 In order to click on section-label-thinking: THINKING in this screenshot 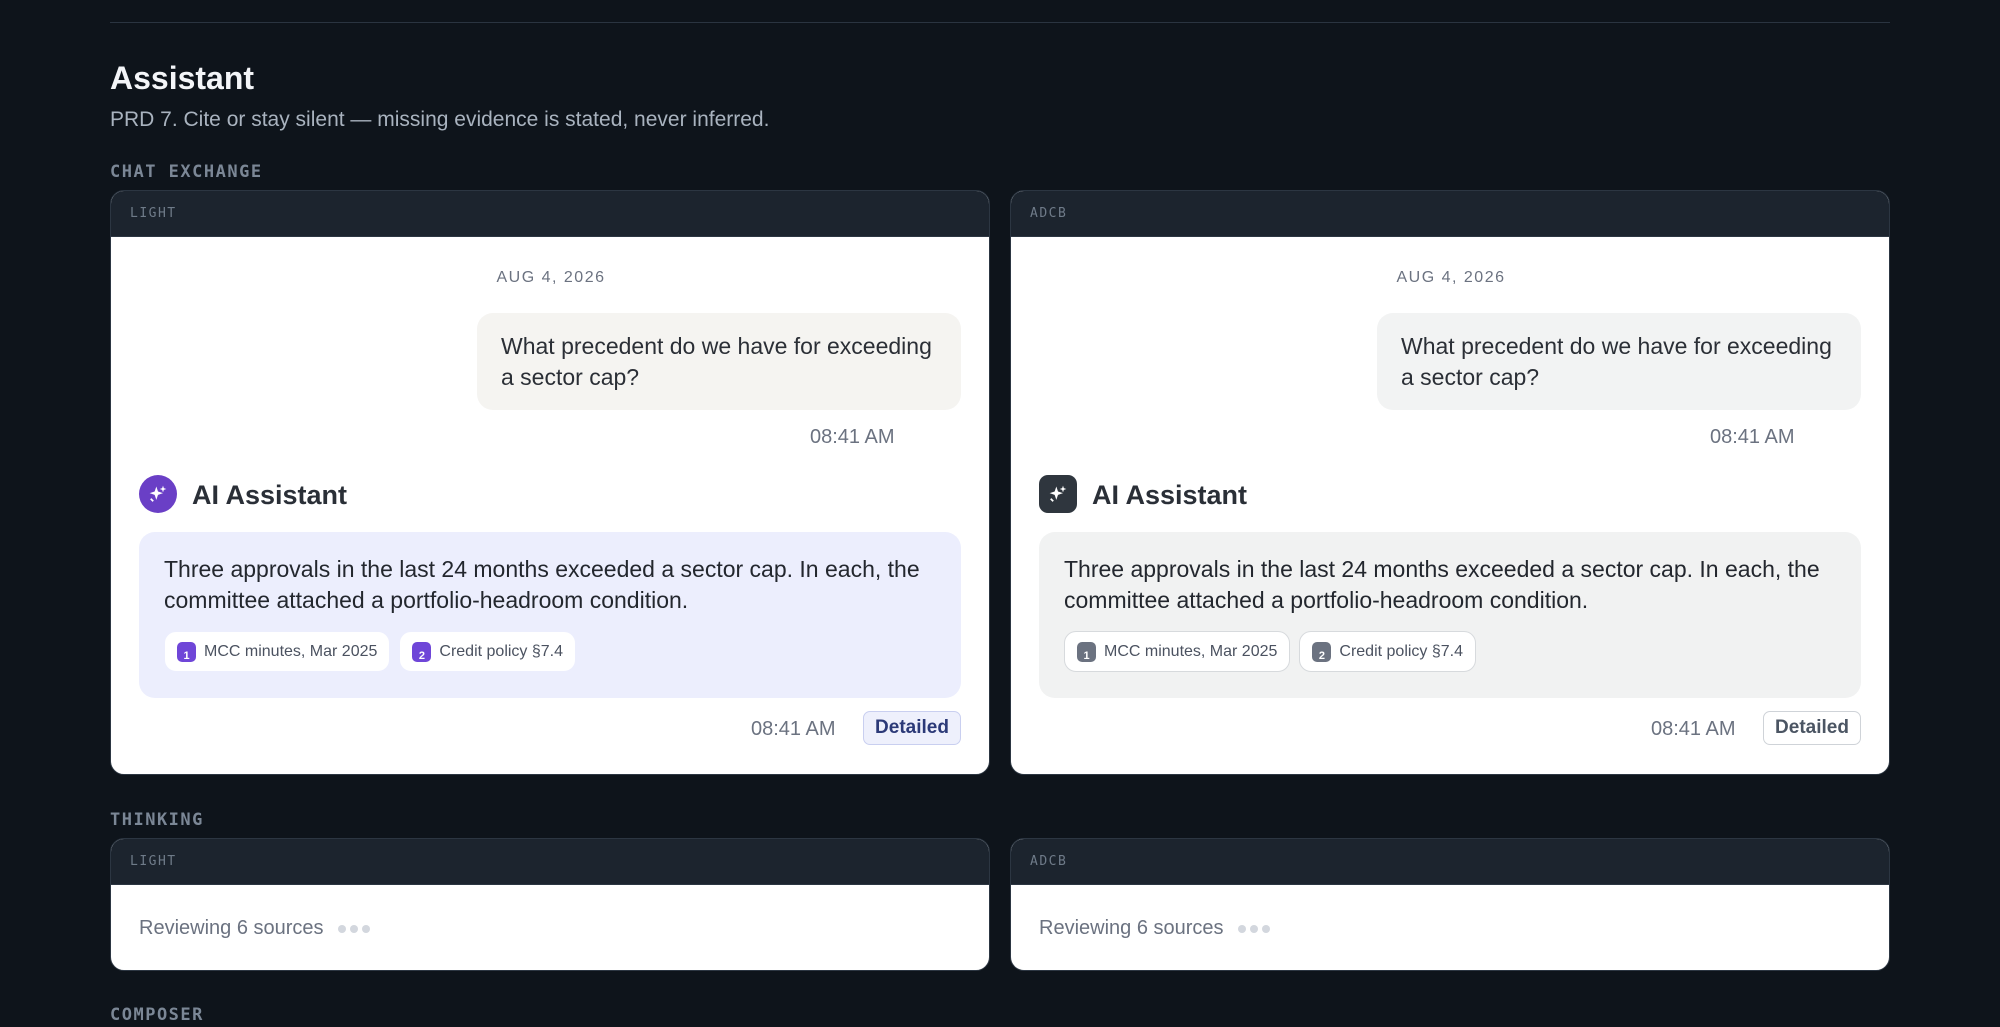, I will do `click(157, 820)`.